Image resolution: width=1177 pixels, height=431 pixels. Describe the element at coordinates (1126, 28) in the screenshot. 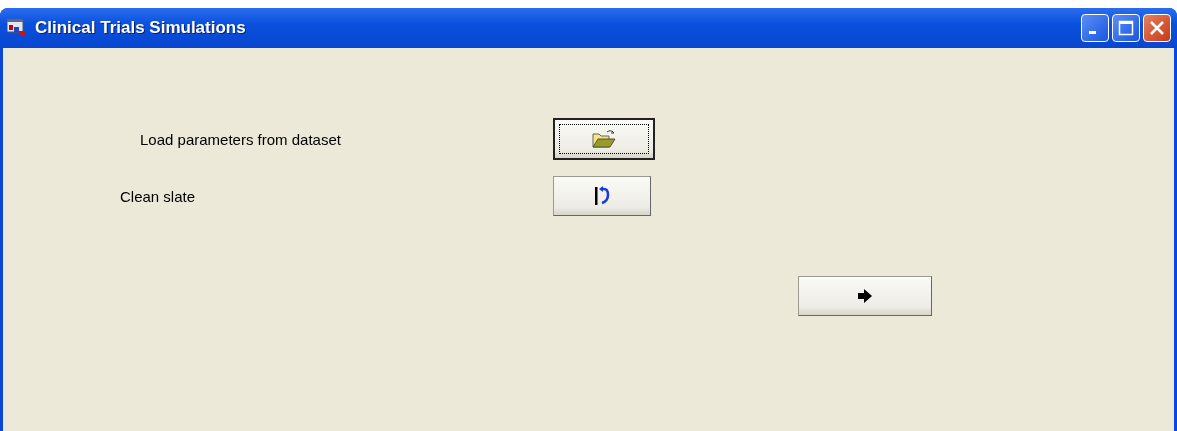

I see `maximize-button` at that location.